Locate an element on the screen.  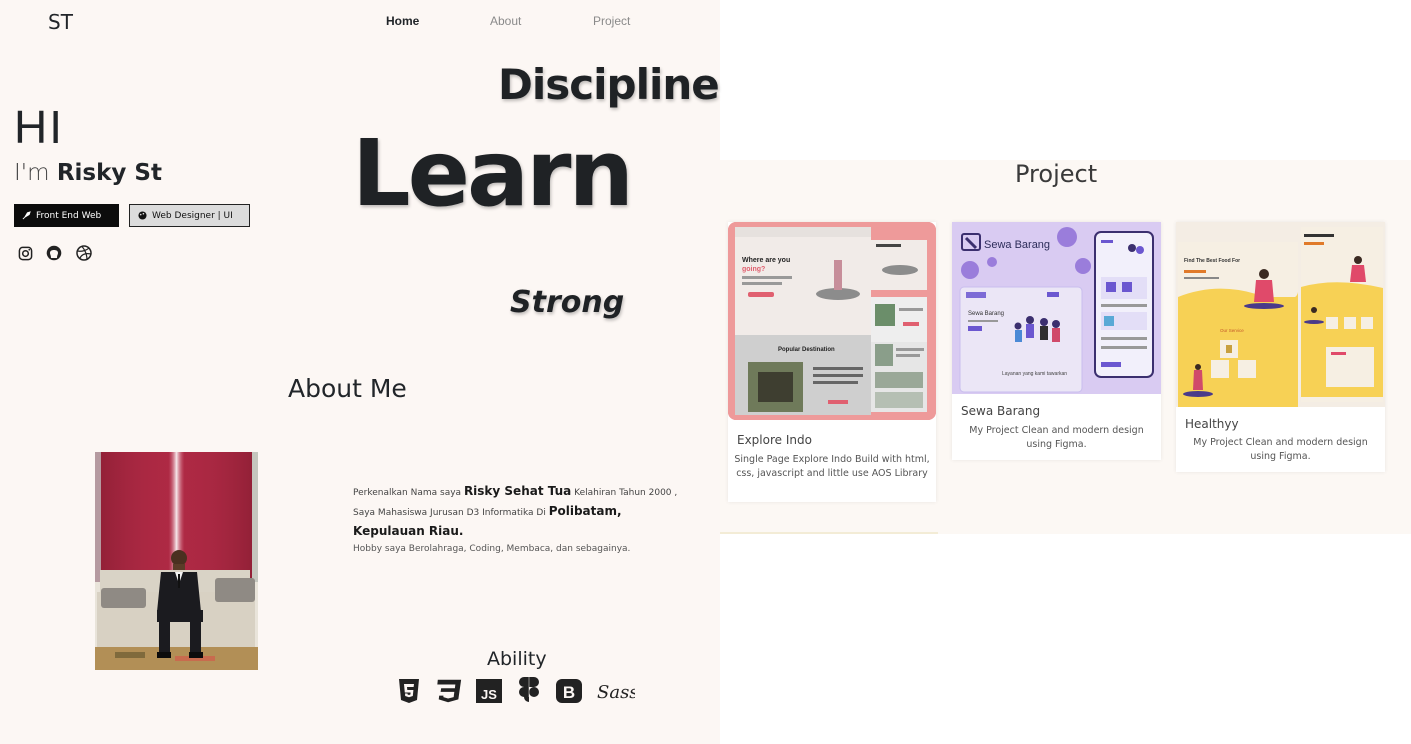
web-designer-badge: Web Designer | UI is located at coordinates (189, 215).